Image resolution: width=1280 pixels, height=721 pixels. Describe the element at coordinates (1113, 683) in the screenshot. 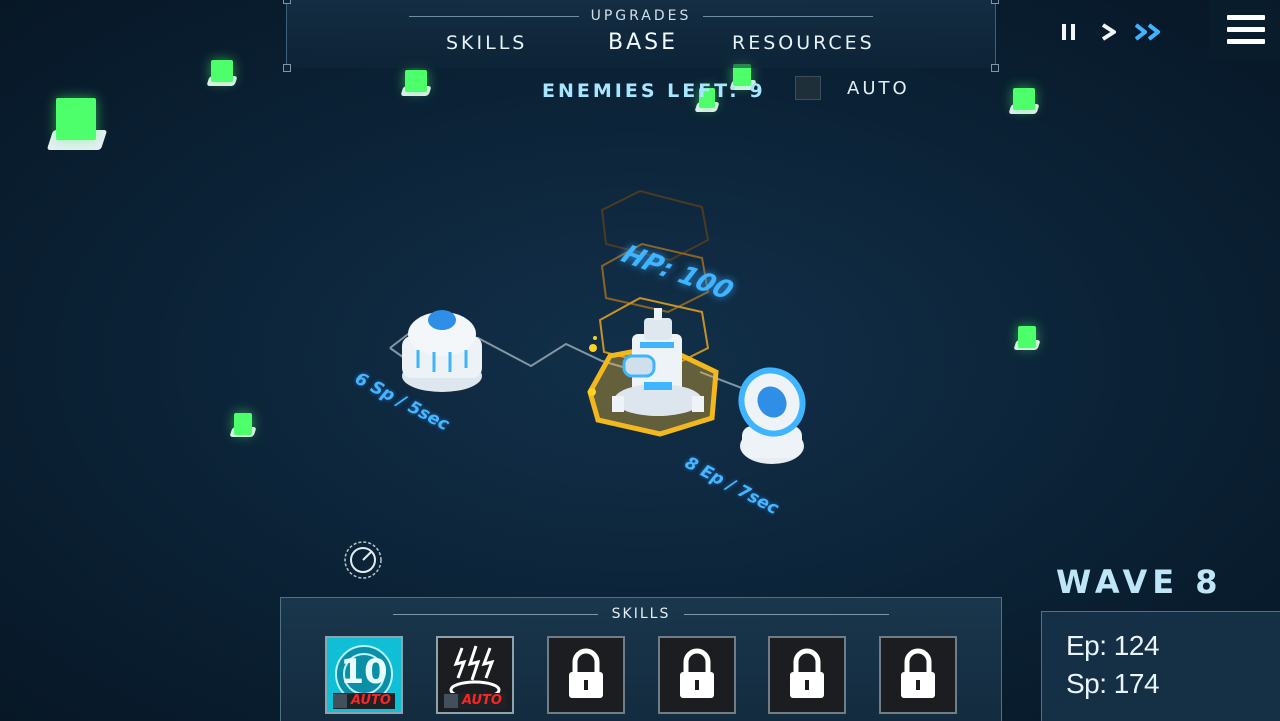

I see `sp-counter: Sp: 174` at that location.